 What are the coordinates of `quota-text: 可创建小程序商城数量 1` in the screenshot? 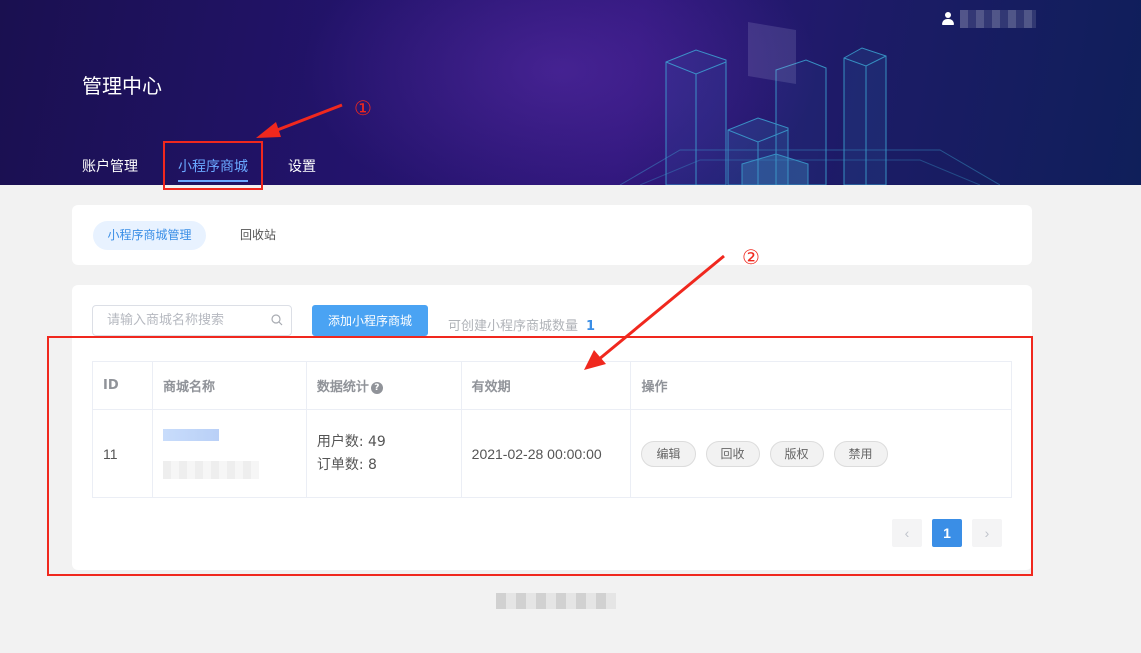 It's located at (521, 324).